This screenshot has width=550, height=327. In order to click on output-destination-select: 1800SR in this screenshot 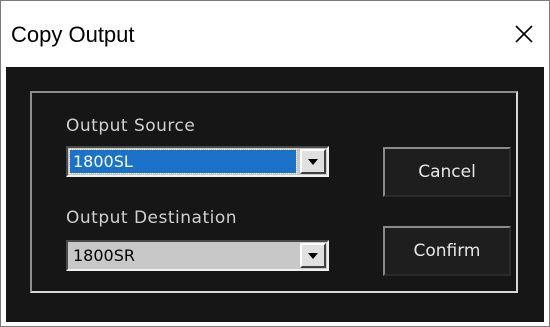, I will do `click(197, 255)`.